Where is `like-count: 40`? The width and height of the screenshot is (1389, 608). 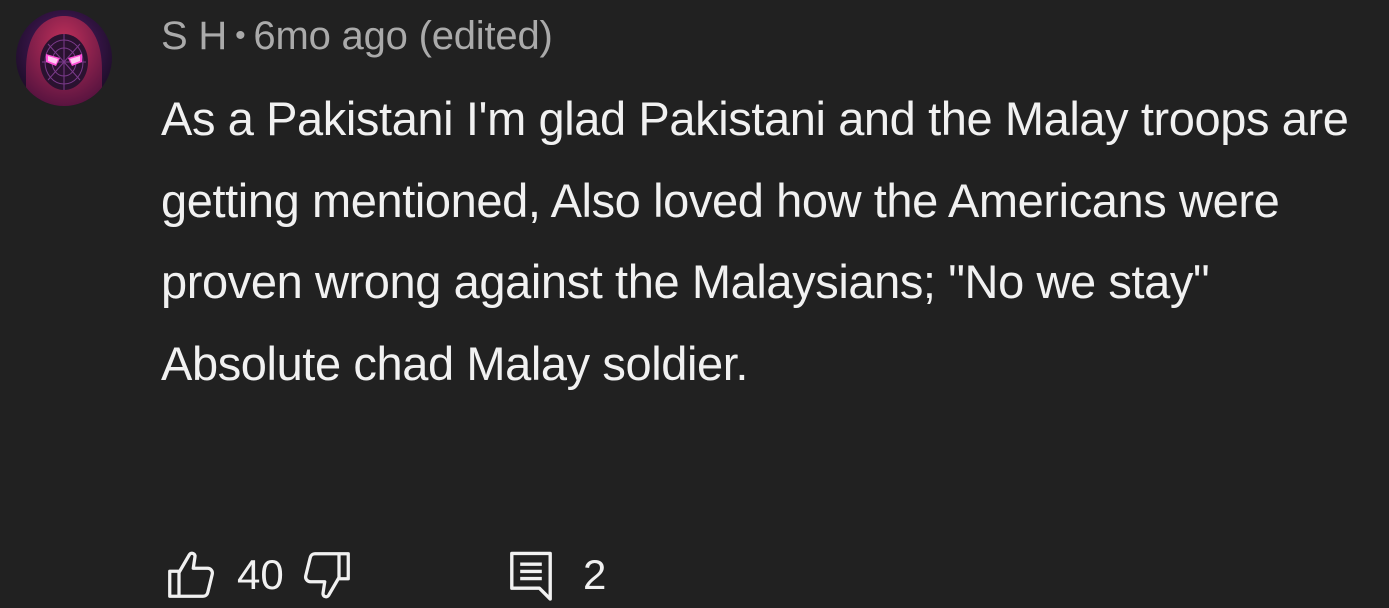
like-count: 40 is located at coordinates (260, 574).